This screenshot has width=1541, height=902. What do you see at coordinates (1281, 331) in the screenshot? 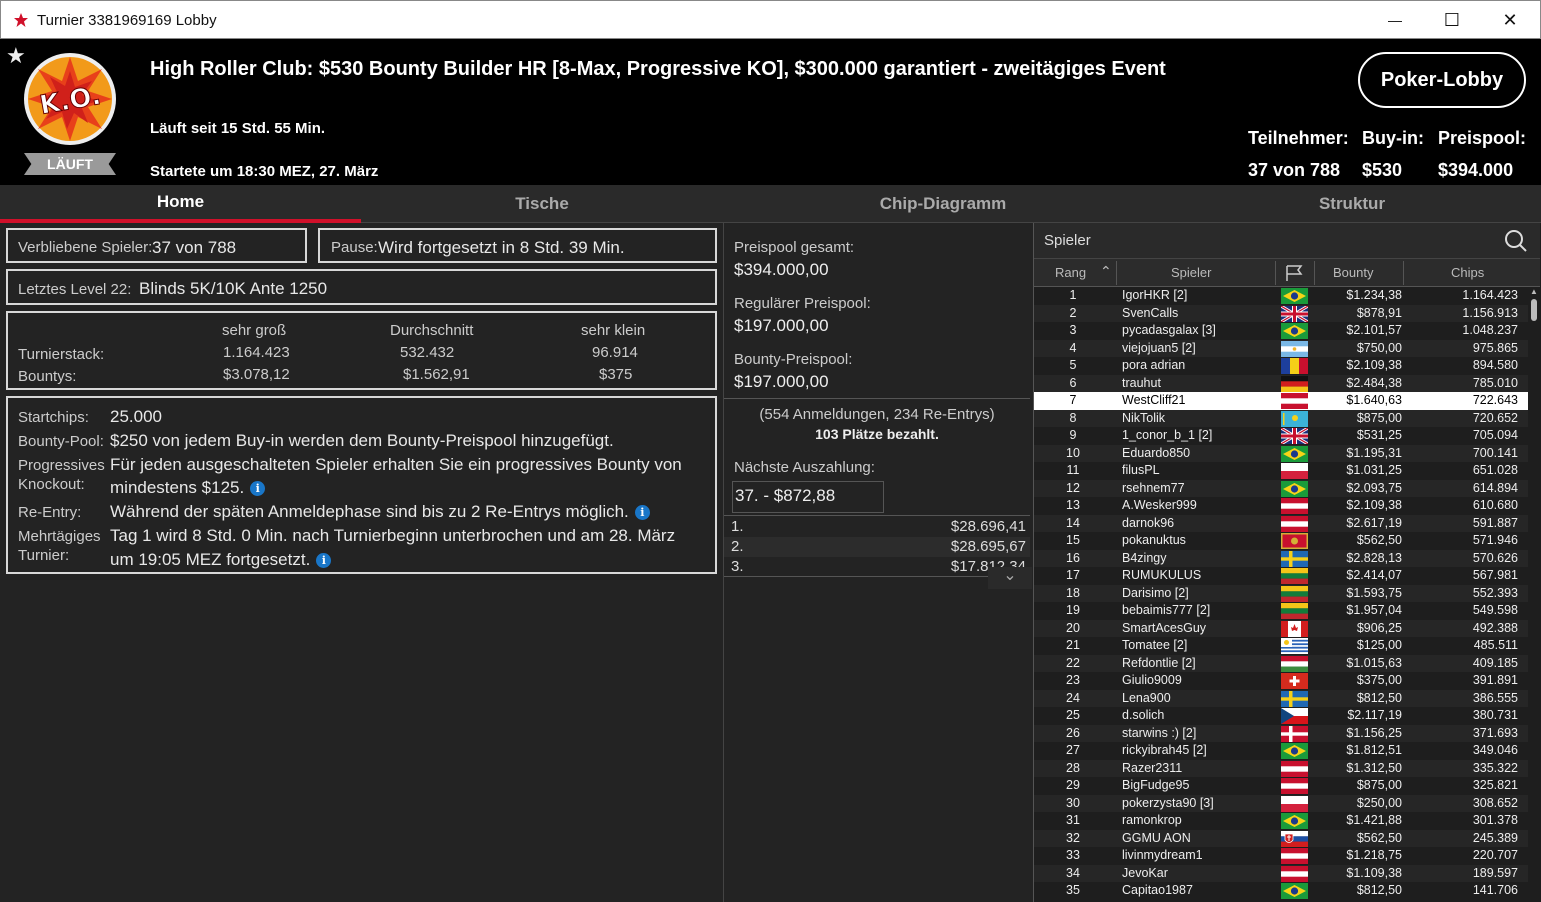
I see `player-row: 3 pycadasgalax [3] $2.101,57 1.048.237` at bounding box center [1281, 331].